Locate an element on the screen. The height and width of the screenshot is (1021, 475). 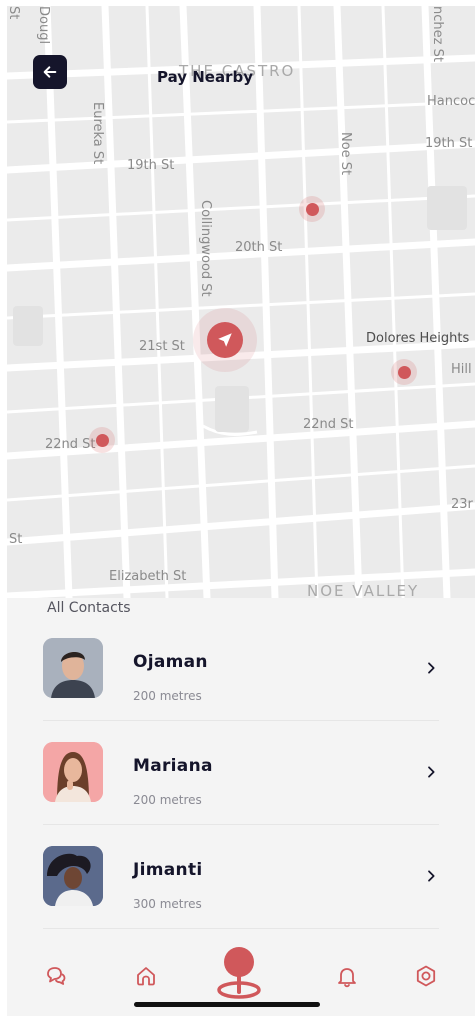
map-label-top-left-st: St is located at coordinates (14, 13).